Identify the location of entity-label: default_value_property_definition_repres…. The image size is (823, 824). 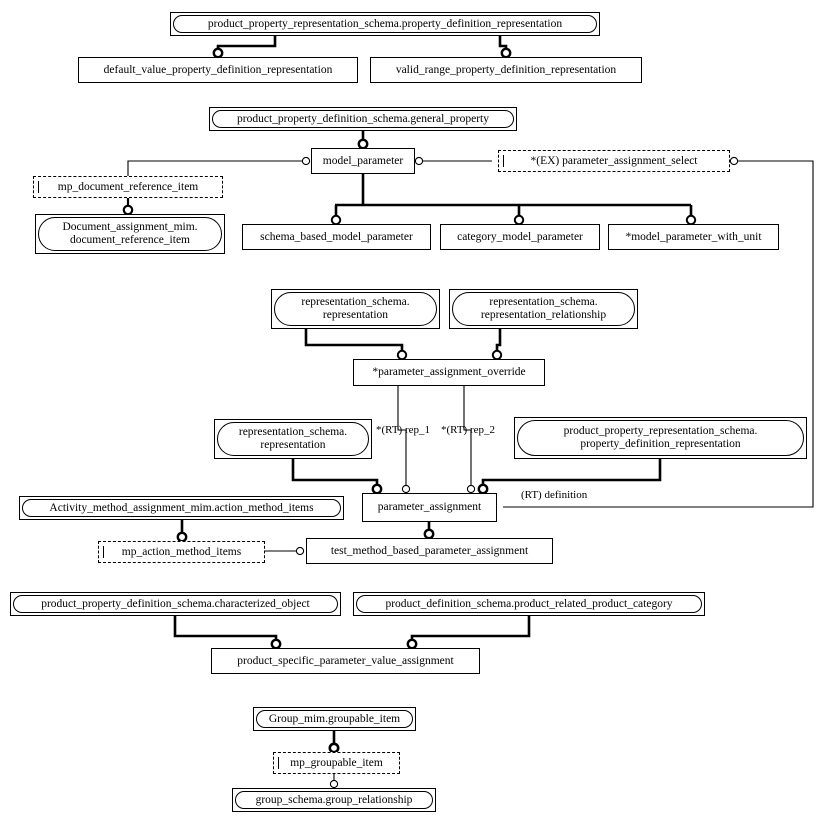
(218, 69).